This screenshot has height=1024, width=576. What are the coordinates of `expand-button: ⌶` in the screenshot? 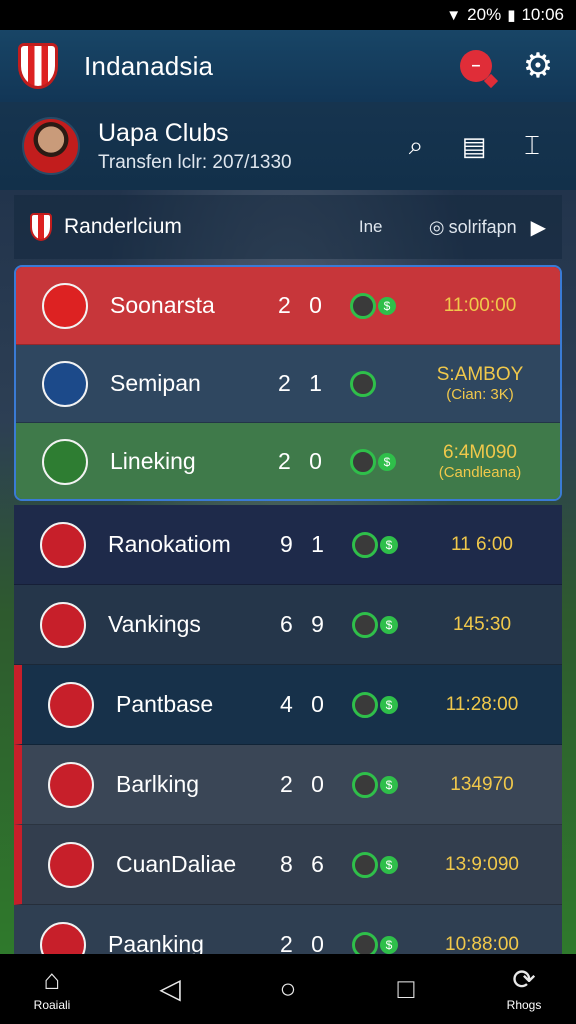 It's located at (532, 146).